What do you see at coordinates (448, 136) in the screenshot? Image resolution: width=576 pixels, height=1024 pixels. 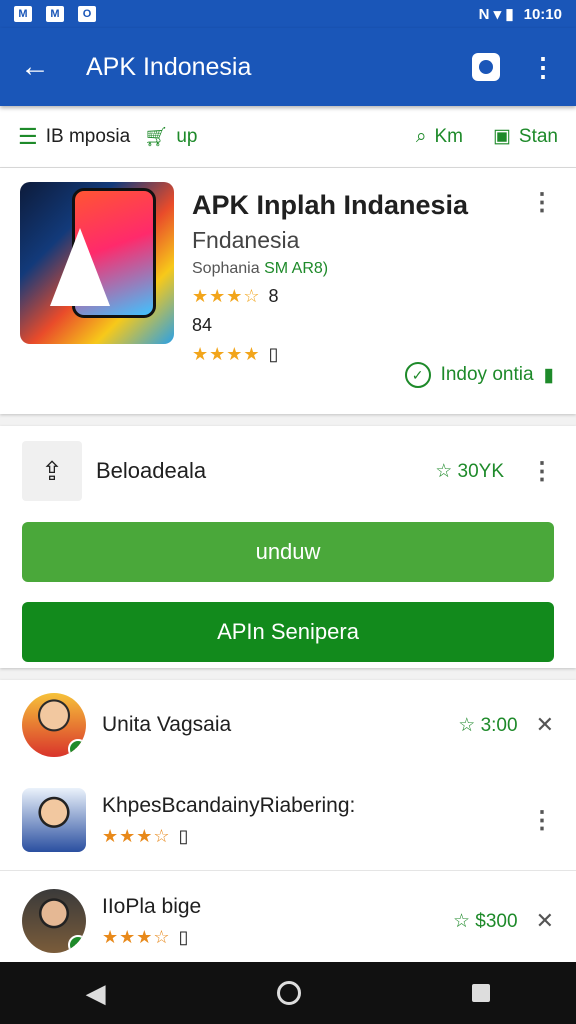 I see `filter-search-label: Km` at bounding box center [448, 136].